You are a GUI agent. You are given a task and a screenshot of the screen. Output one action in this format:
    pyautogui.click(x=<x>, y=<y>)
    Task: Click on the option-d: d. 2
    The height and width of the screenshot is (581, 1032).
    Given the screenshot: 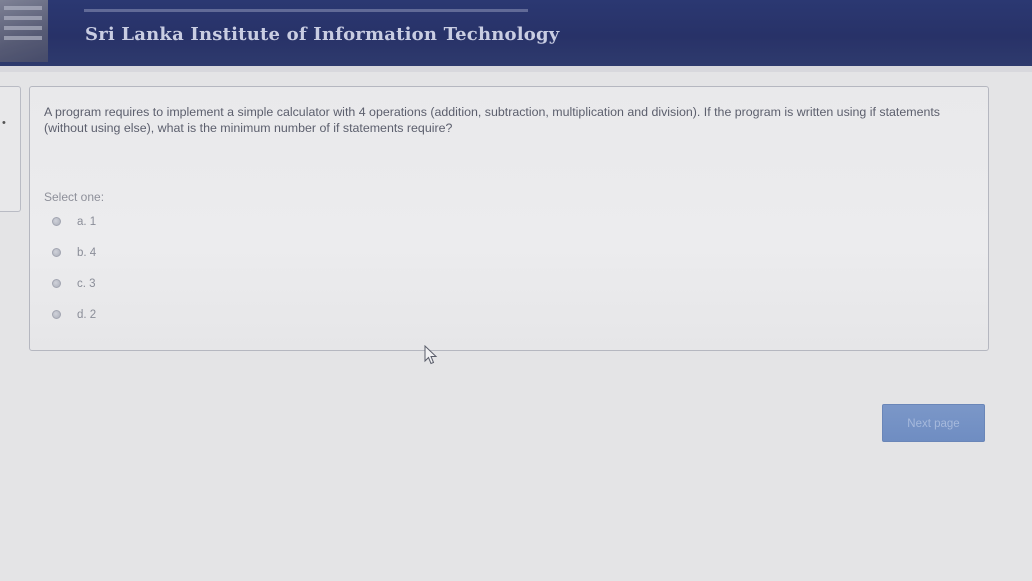 What is the action you would take?
    pyautogui.click(x=74, y=314)
    